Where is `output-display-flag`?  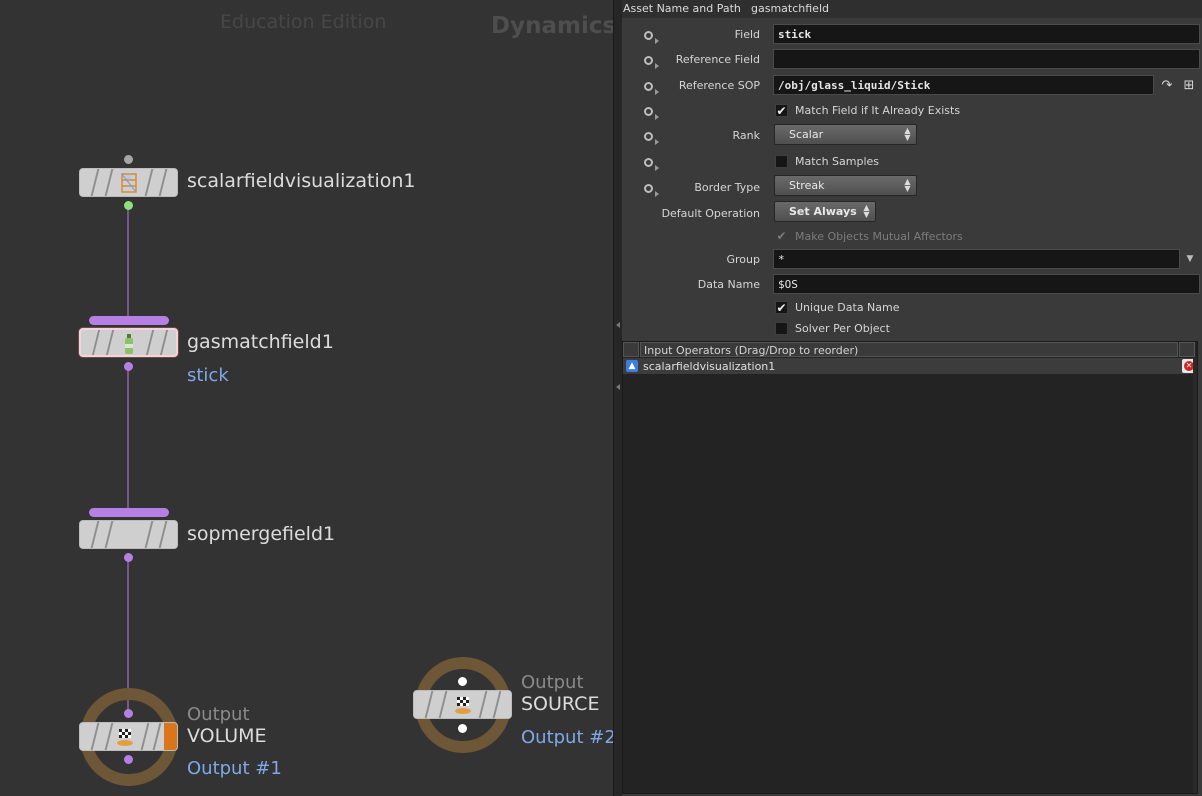 output-display-flag is located at coordinates (170, 736).